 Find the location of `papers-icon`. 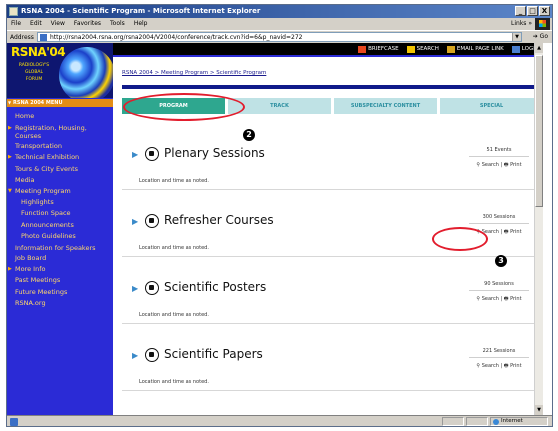

papers-icon is located at coordinates (152, 355).